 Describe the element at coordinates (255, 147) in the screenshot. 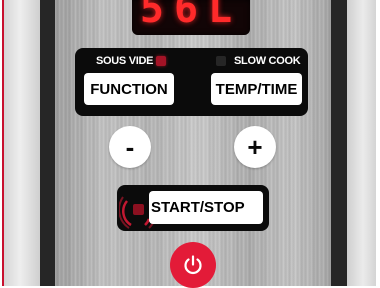

I see `increase-button: +` at that location.